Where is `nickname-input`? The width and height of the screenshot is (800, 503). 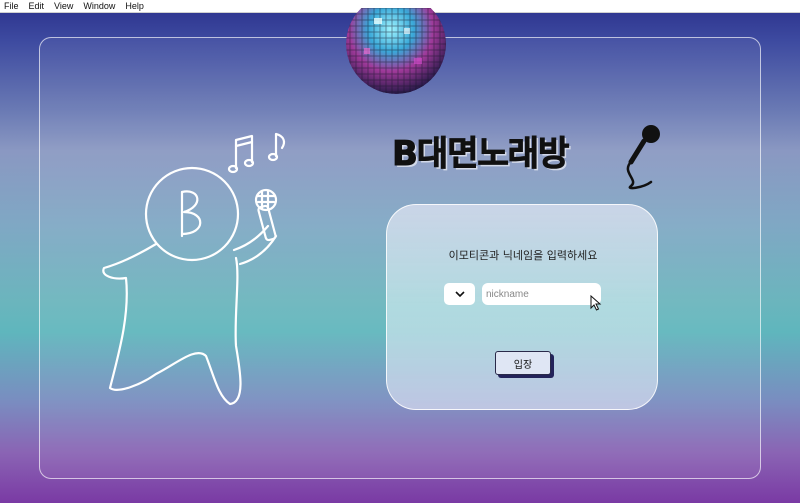
nickname-input is located at coordinates (541, 294).